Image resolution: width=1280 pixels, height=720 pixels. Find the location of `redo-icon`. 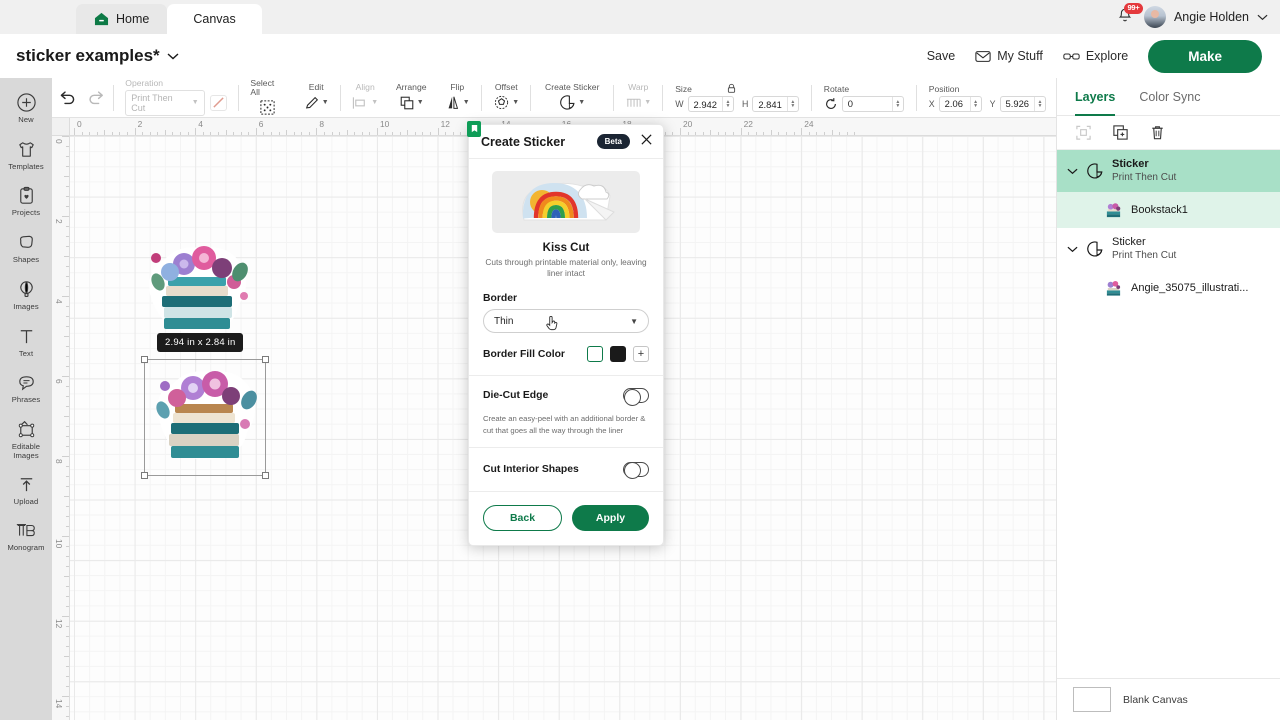

redo-icon is located at coordinates (97, 98).